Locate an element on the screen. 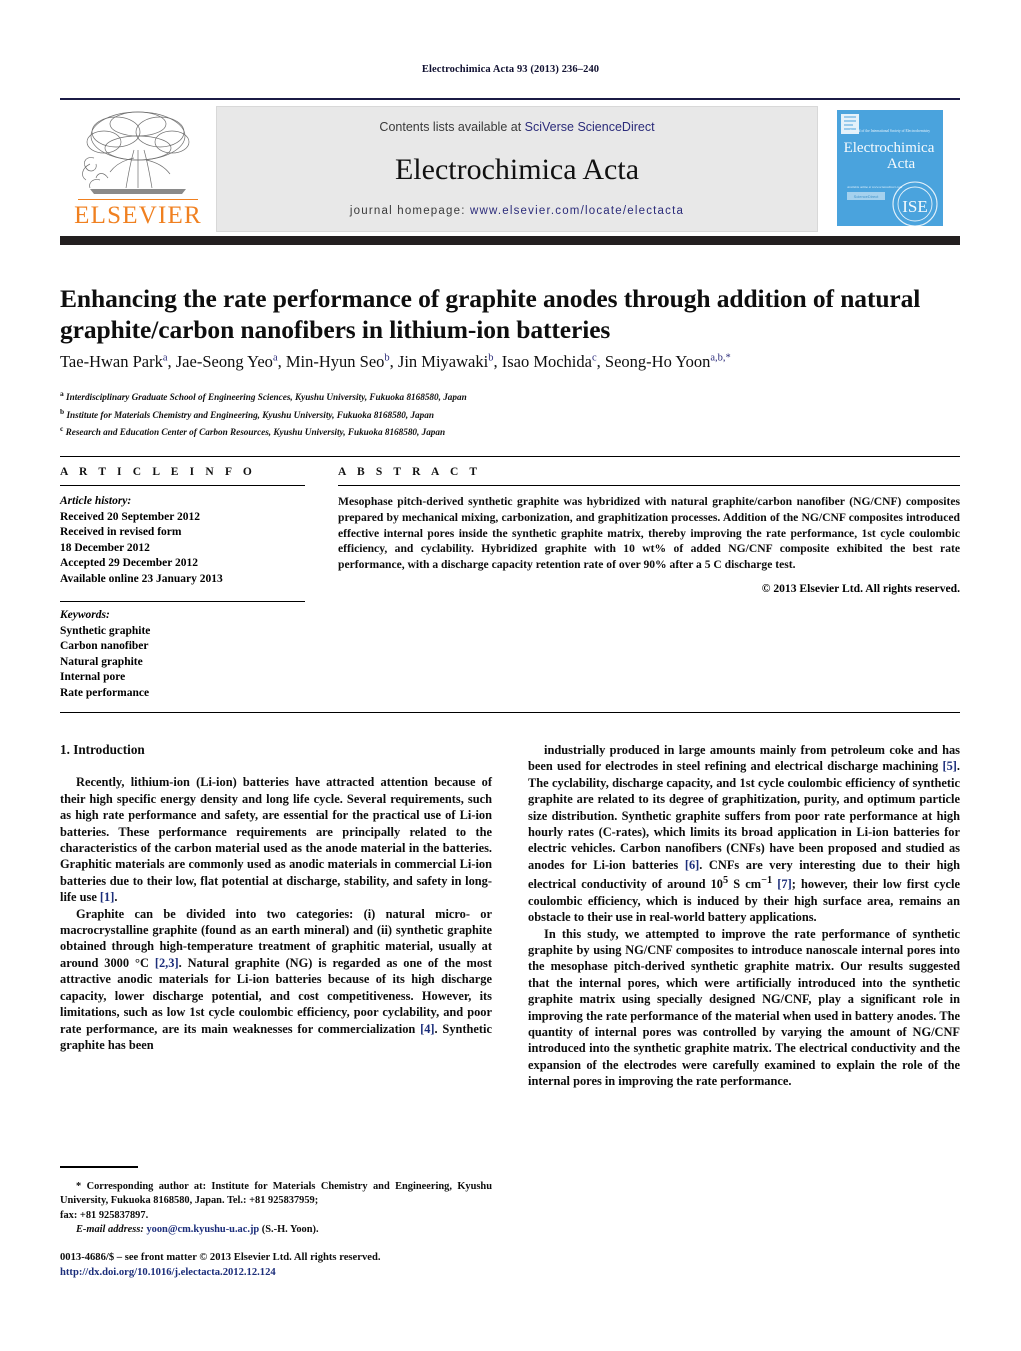  article-history-item: Received 20 September 2012 is located at coordinates (130, 516).